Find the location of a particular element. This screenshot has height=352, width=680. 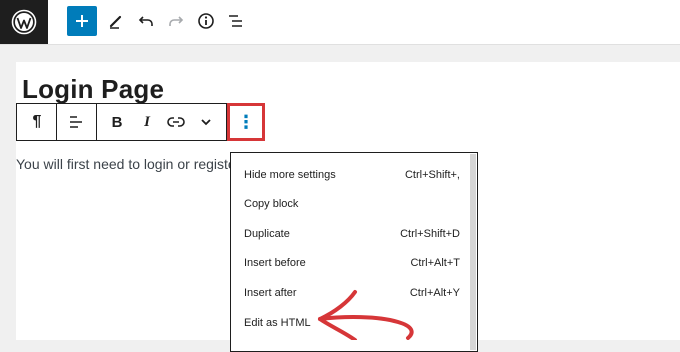

italic-icon: I is located at coordinates (147, 121).